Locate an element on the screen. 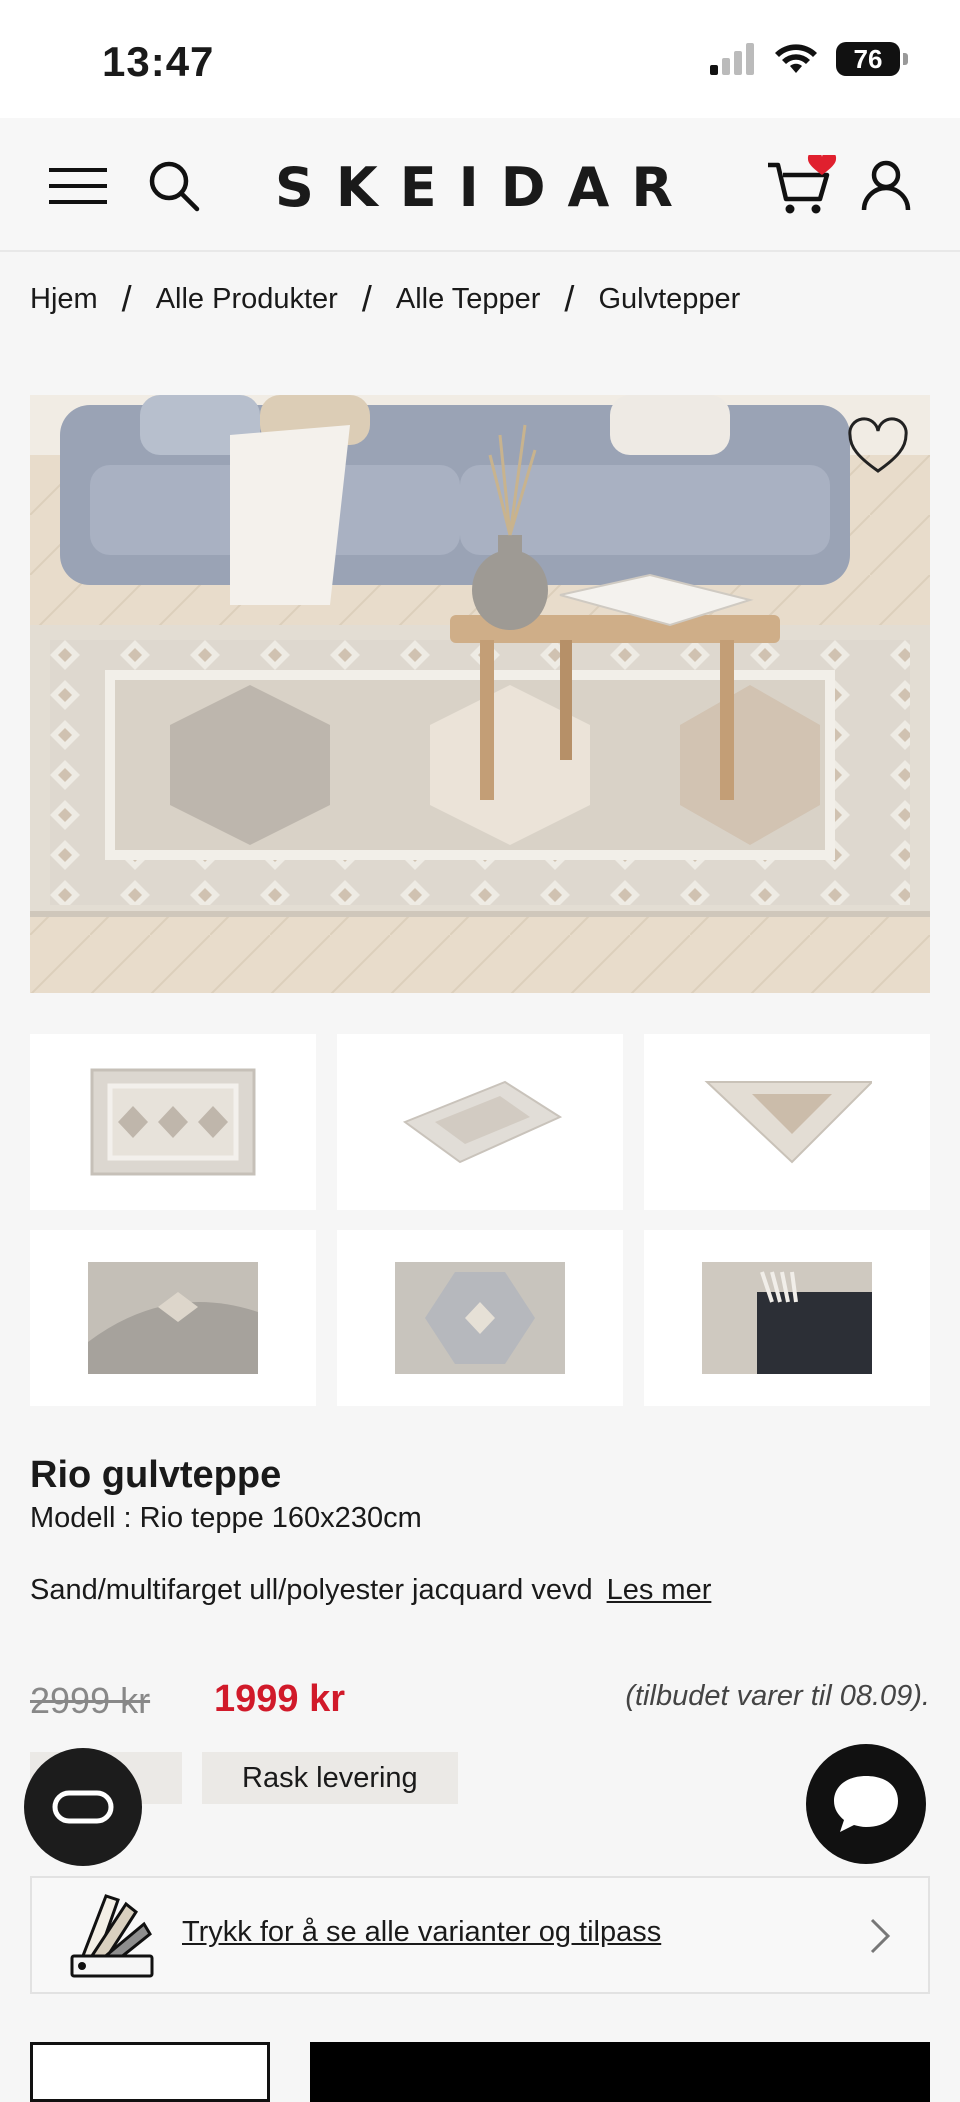 This screenshot has height=2102, width=960. breadcrumb-all-rugs: Alle Tepper is located at coordinates (468, 299).